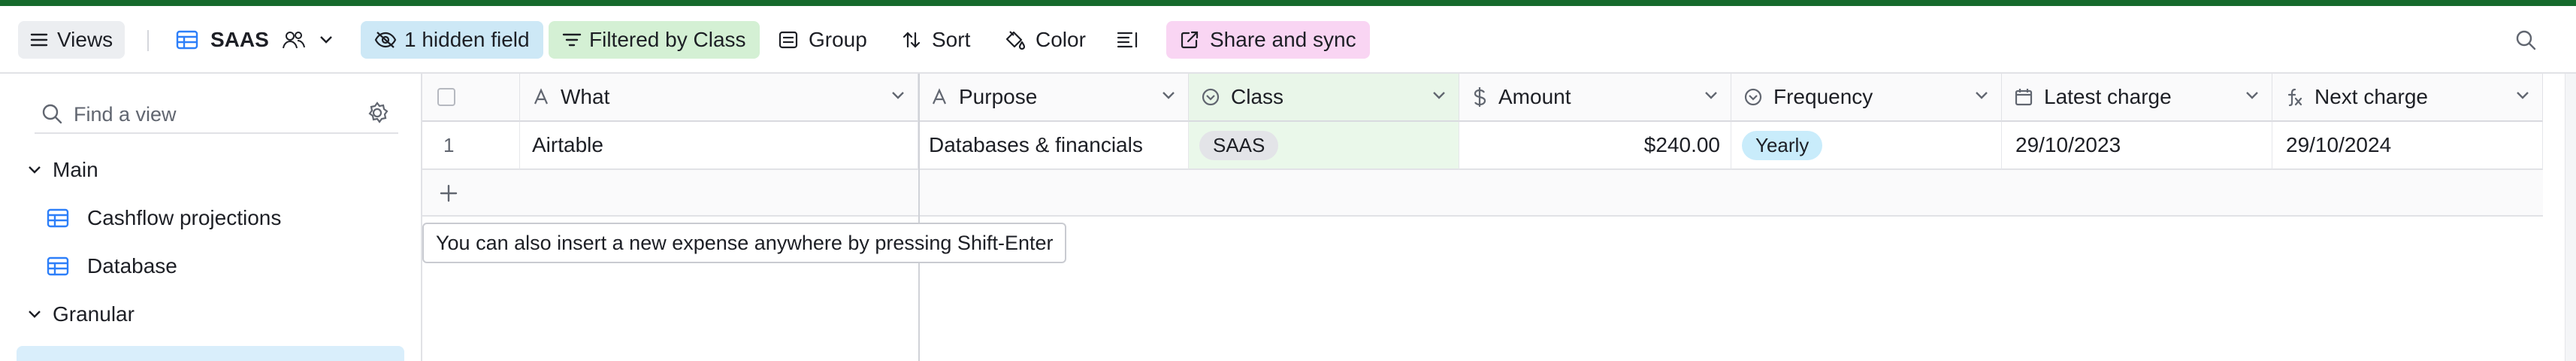  What do you see at coordinates (952, 39) in the screenshot?
I see `sort-label: Sort` at bounding box center [952, 39].